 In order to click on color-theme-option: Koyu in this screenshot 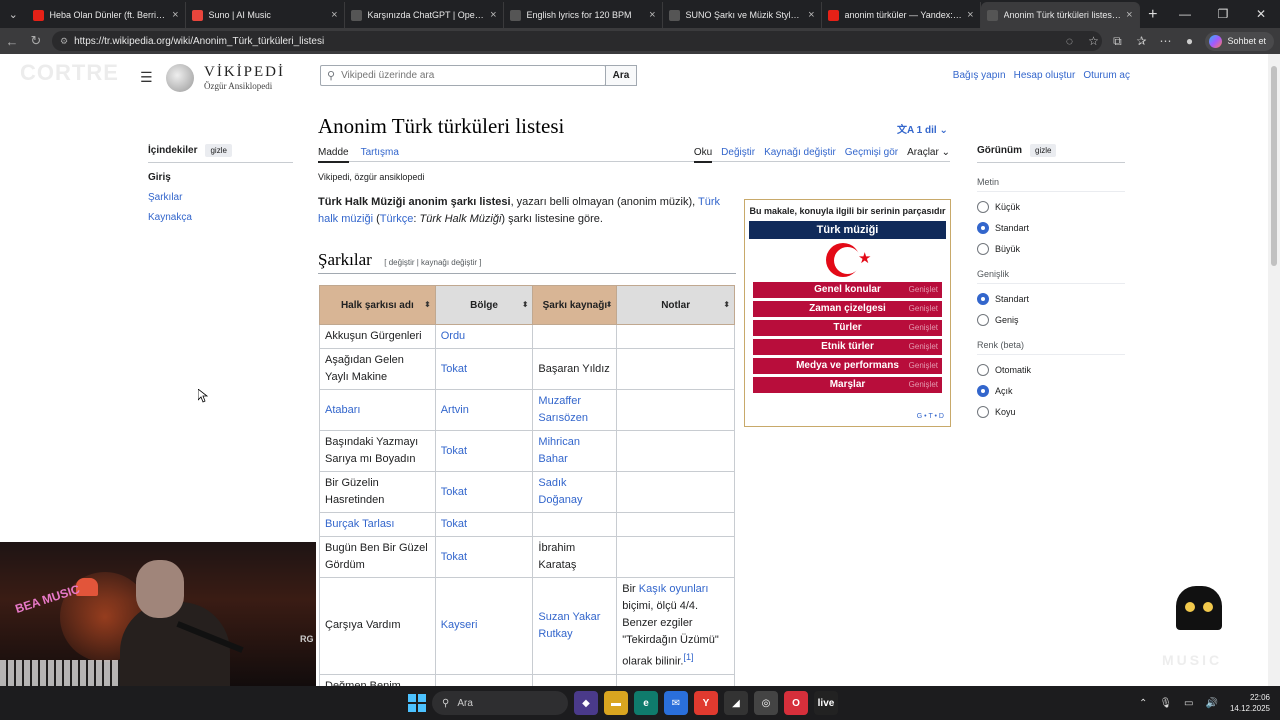, I will do `click(1051, 412)`.